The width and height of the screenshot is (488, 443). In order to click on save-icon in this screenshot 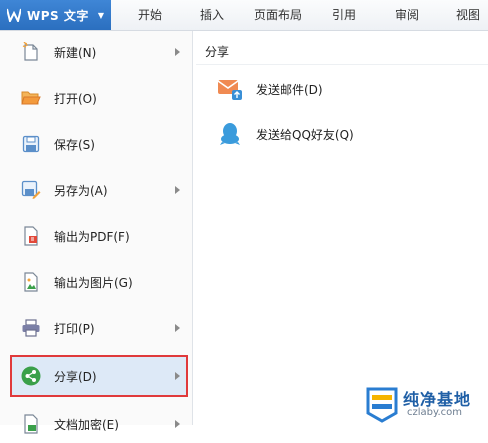, I will do `click(31, 144)`.